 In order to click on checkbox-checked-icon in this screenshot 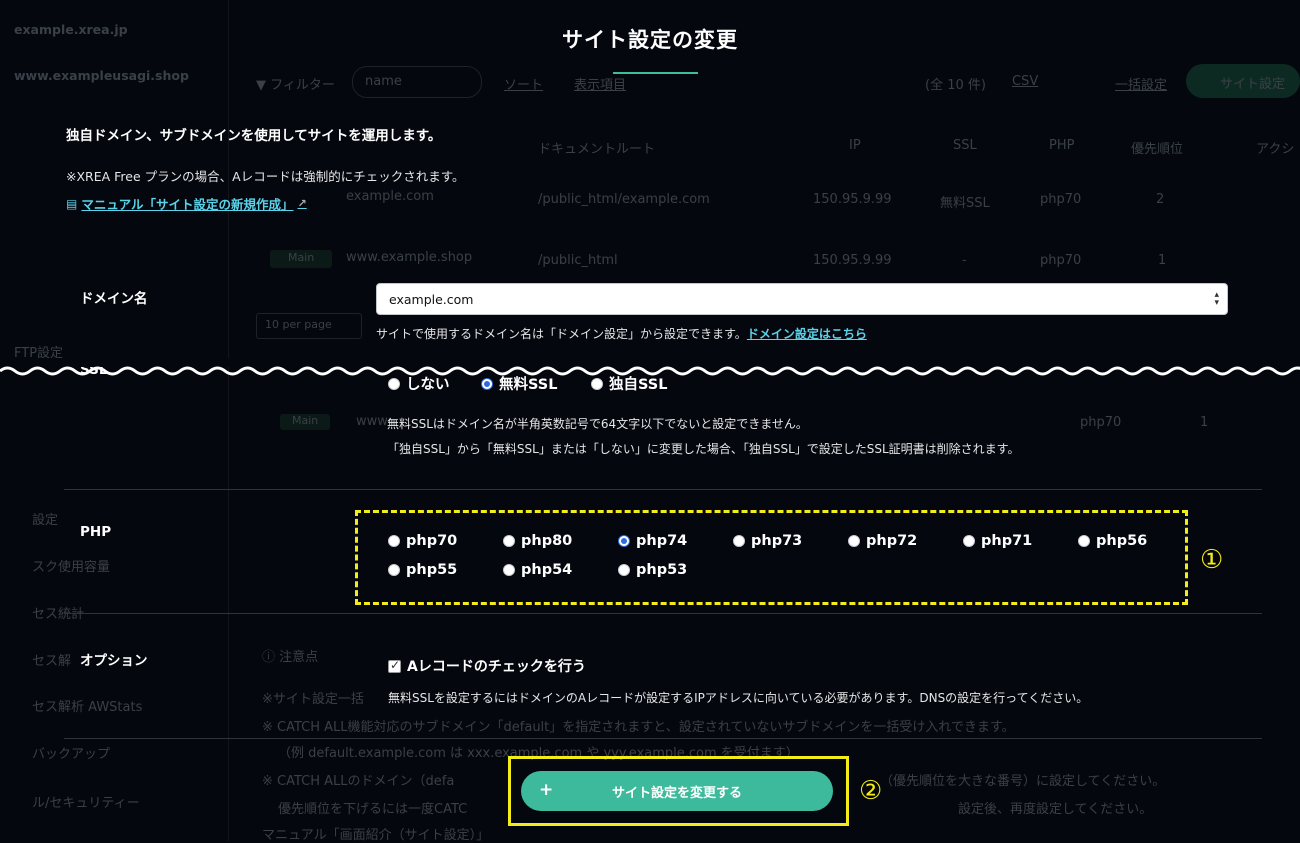, I will do `click(394, 665)`.